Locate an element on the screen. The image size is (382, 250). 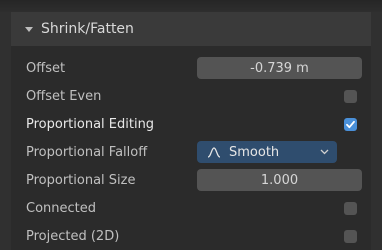
proportional-size-field: 1.000 is located at coordinates (279, 180).